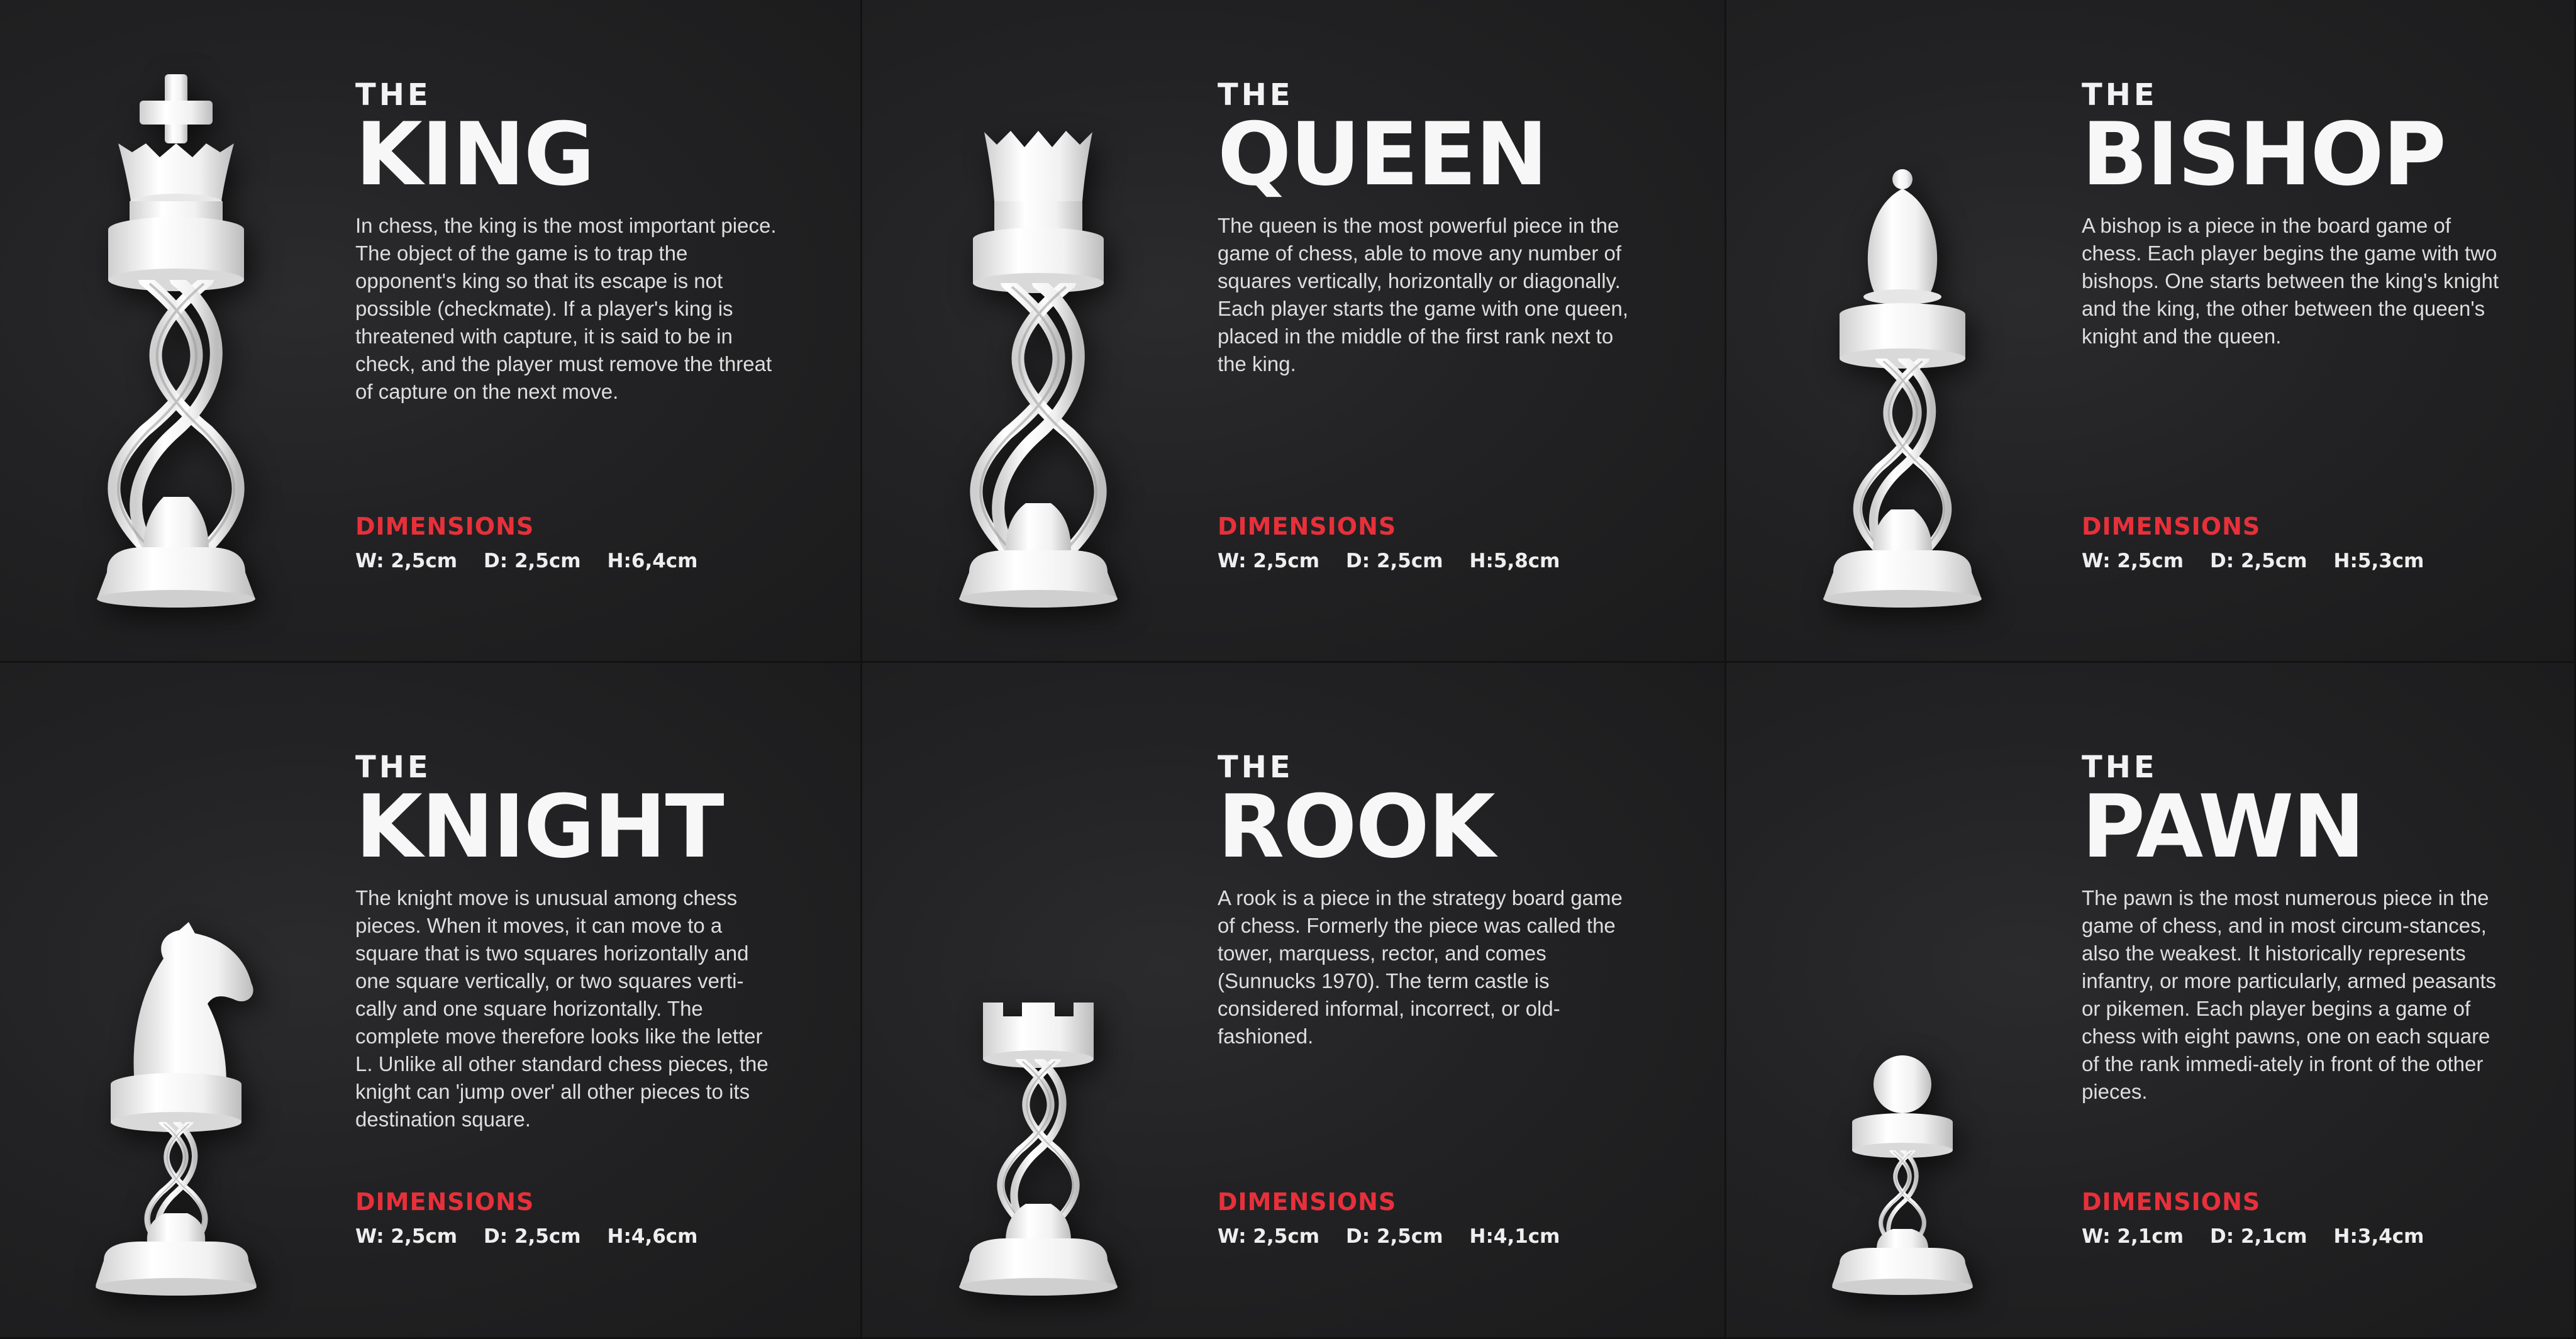  What do you see at coordinates (475, 154) in the screenshot?
I see `piece-title: KING` at bounding box center [475, 154].